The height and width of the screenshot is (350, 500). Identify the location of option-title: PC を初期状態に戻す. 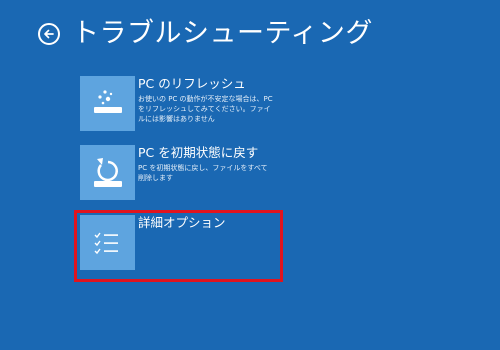
(198, 152).